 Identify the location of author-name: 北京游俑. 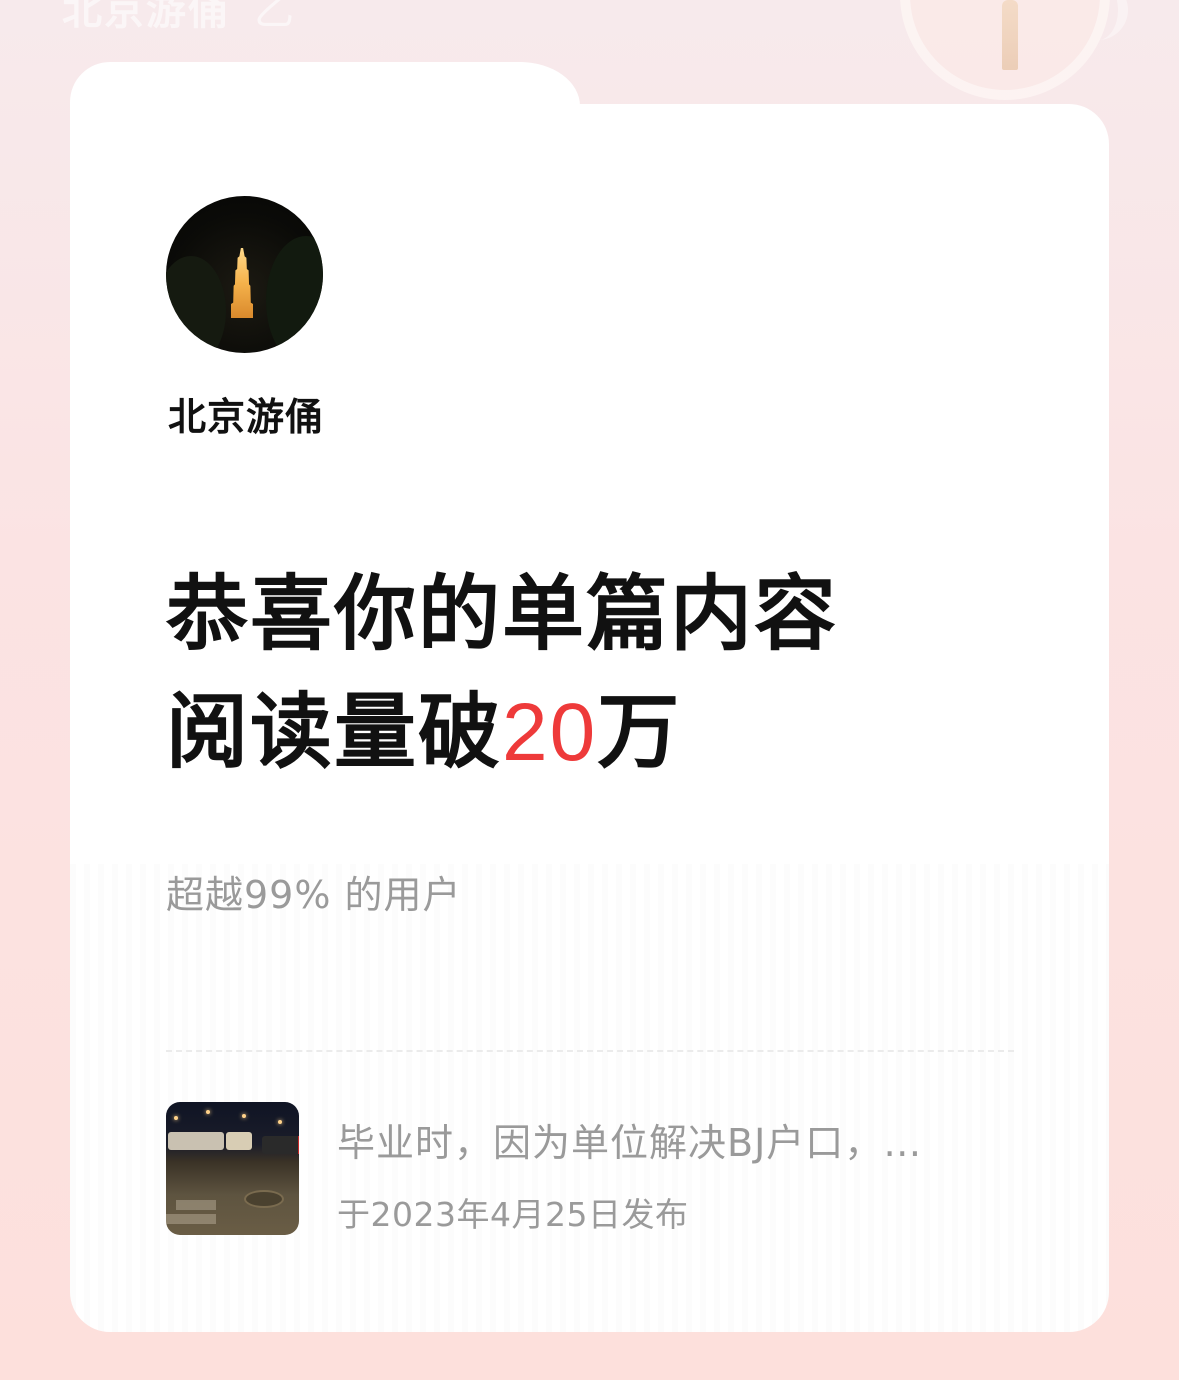
(246, 417).